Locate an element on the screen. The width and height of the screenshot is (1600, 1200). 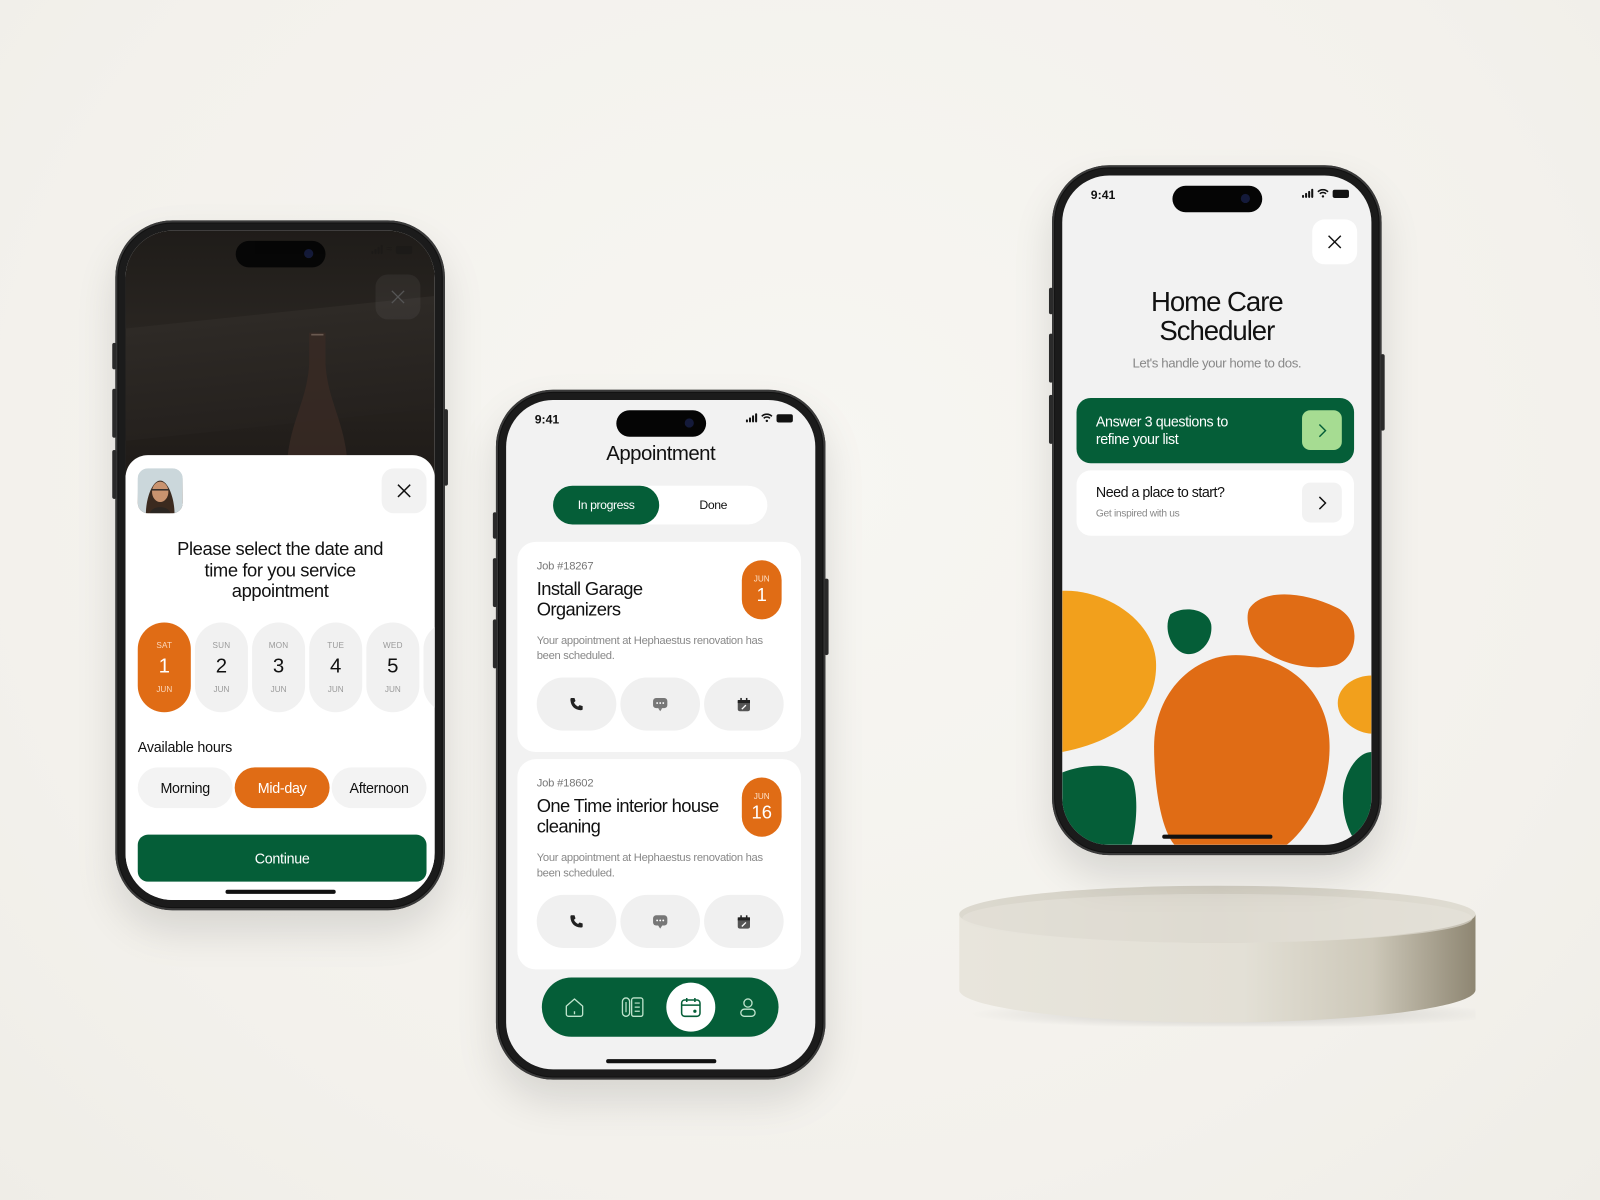
calendar-icon is located at coordinates (690, 1007).